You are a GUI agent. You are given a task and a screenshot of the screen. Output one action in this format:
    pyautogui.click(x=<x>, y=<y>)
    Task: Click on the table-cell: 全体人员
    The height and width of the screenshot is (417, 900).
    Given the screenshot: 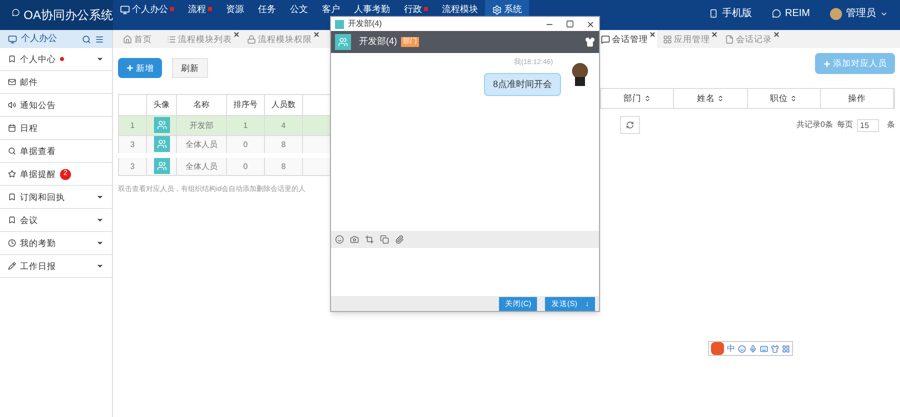 What is the action you would take?
    pyautogui.click(x=201, y=166)
    